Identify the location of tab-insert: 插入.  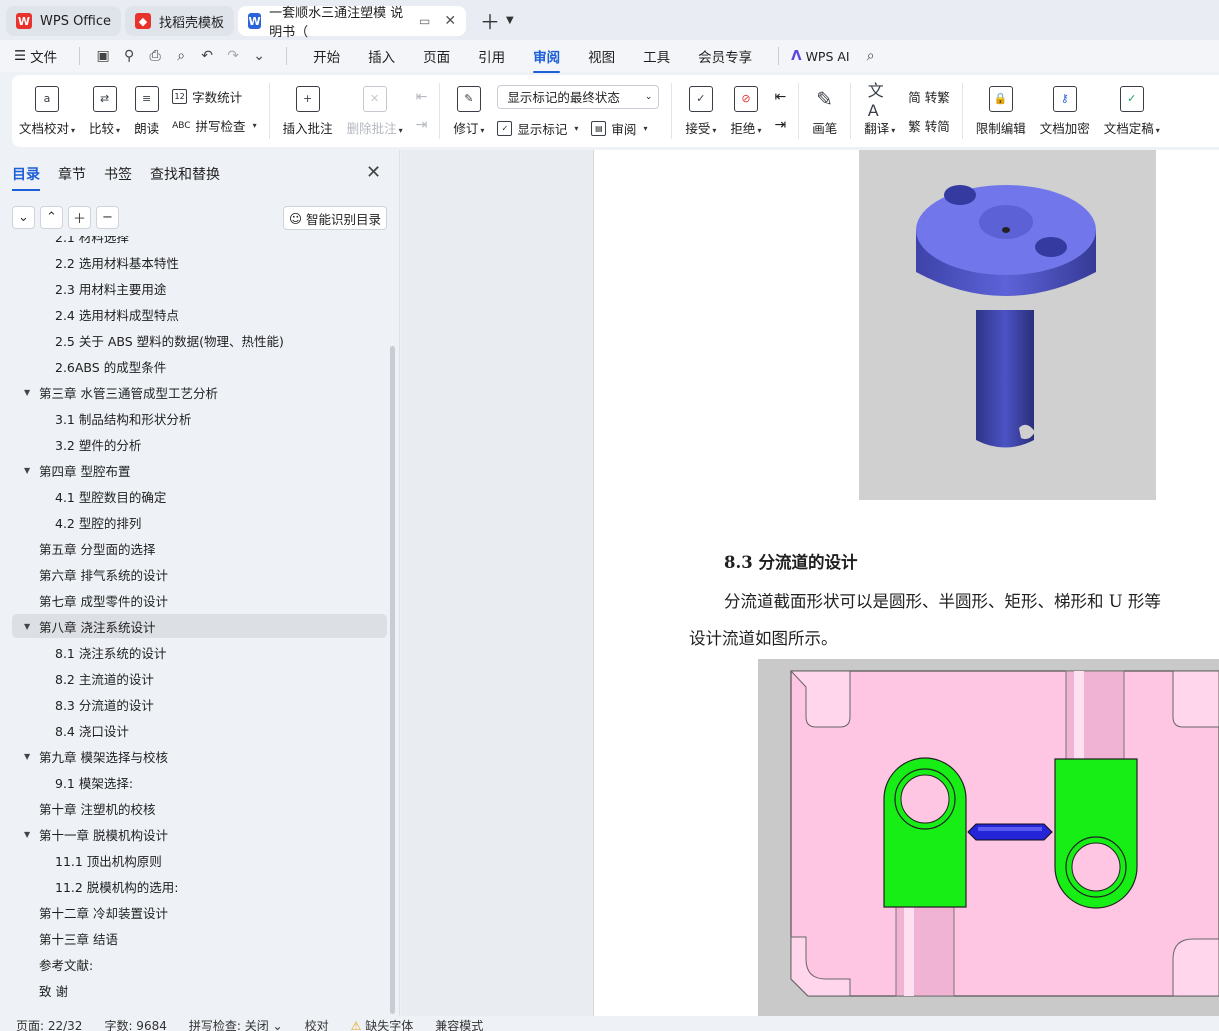
(381, 56).